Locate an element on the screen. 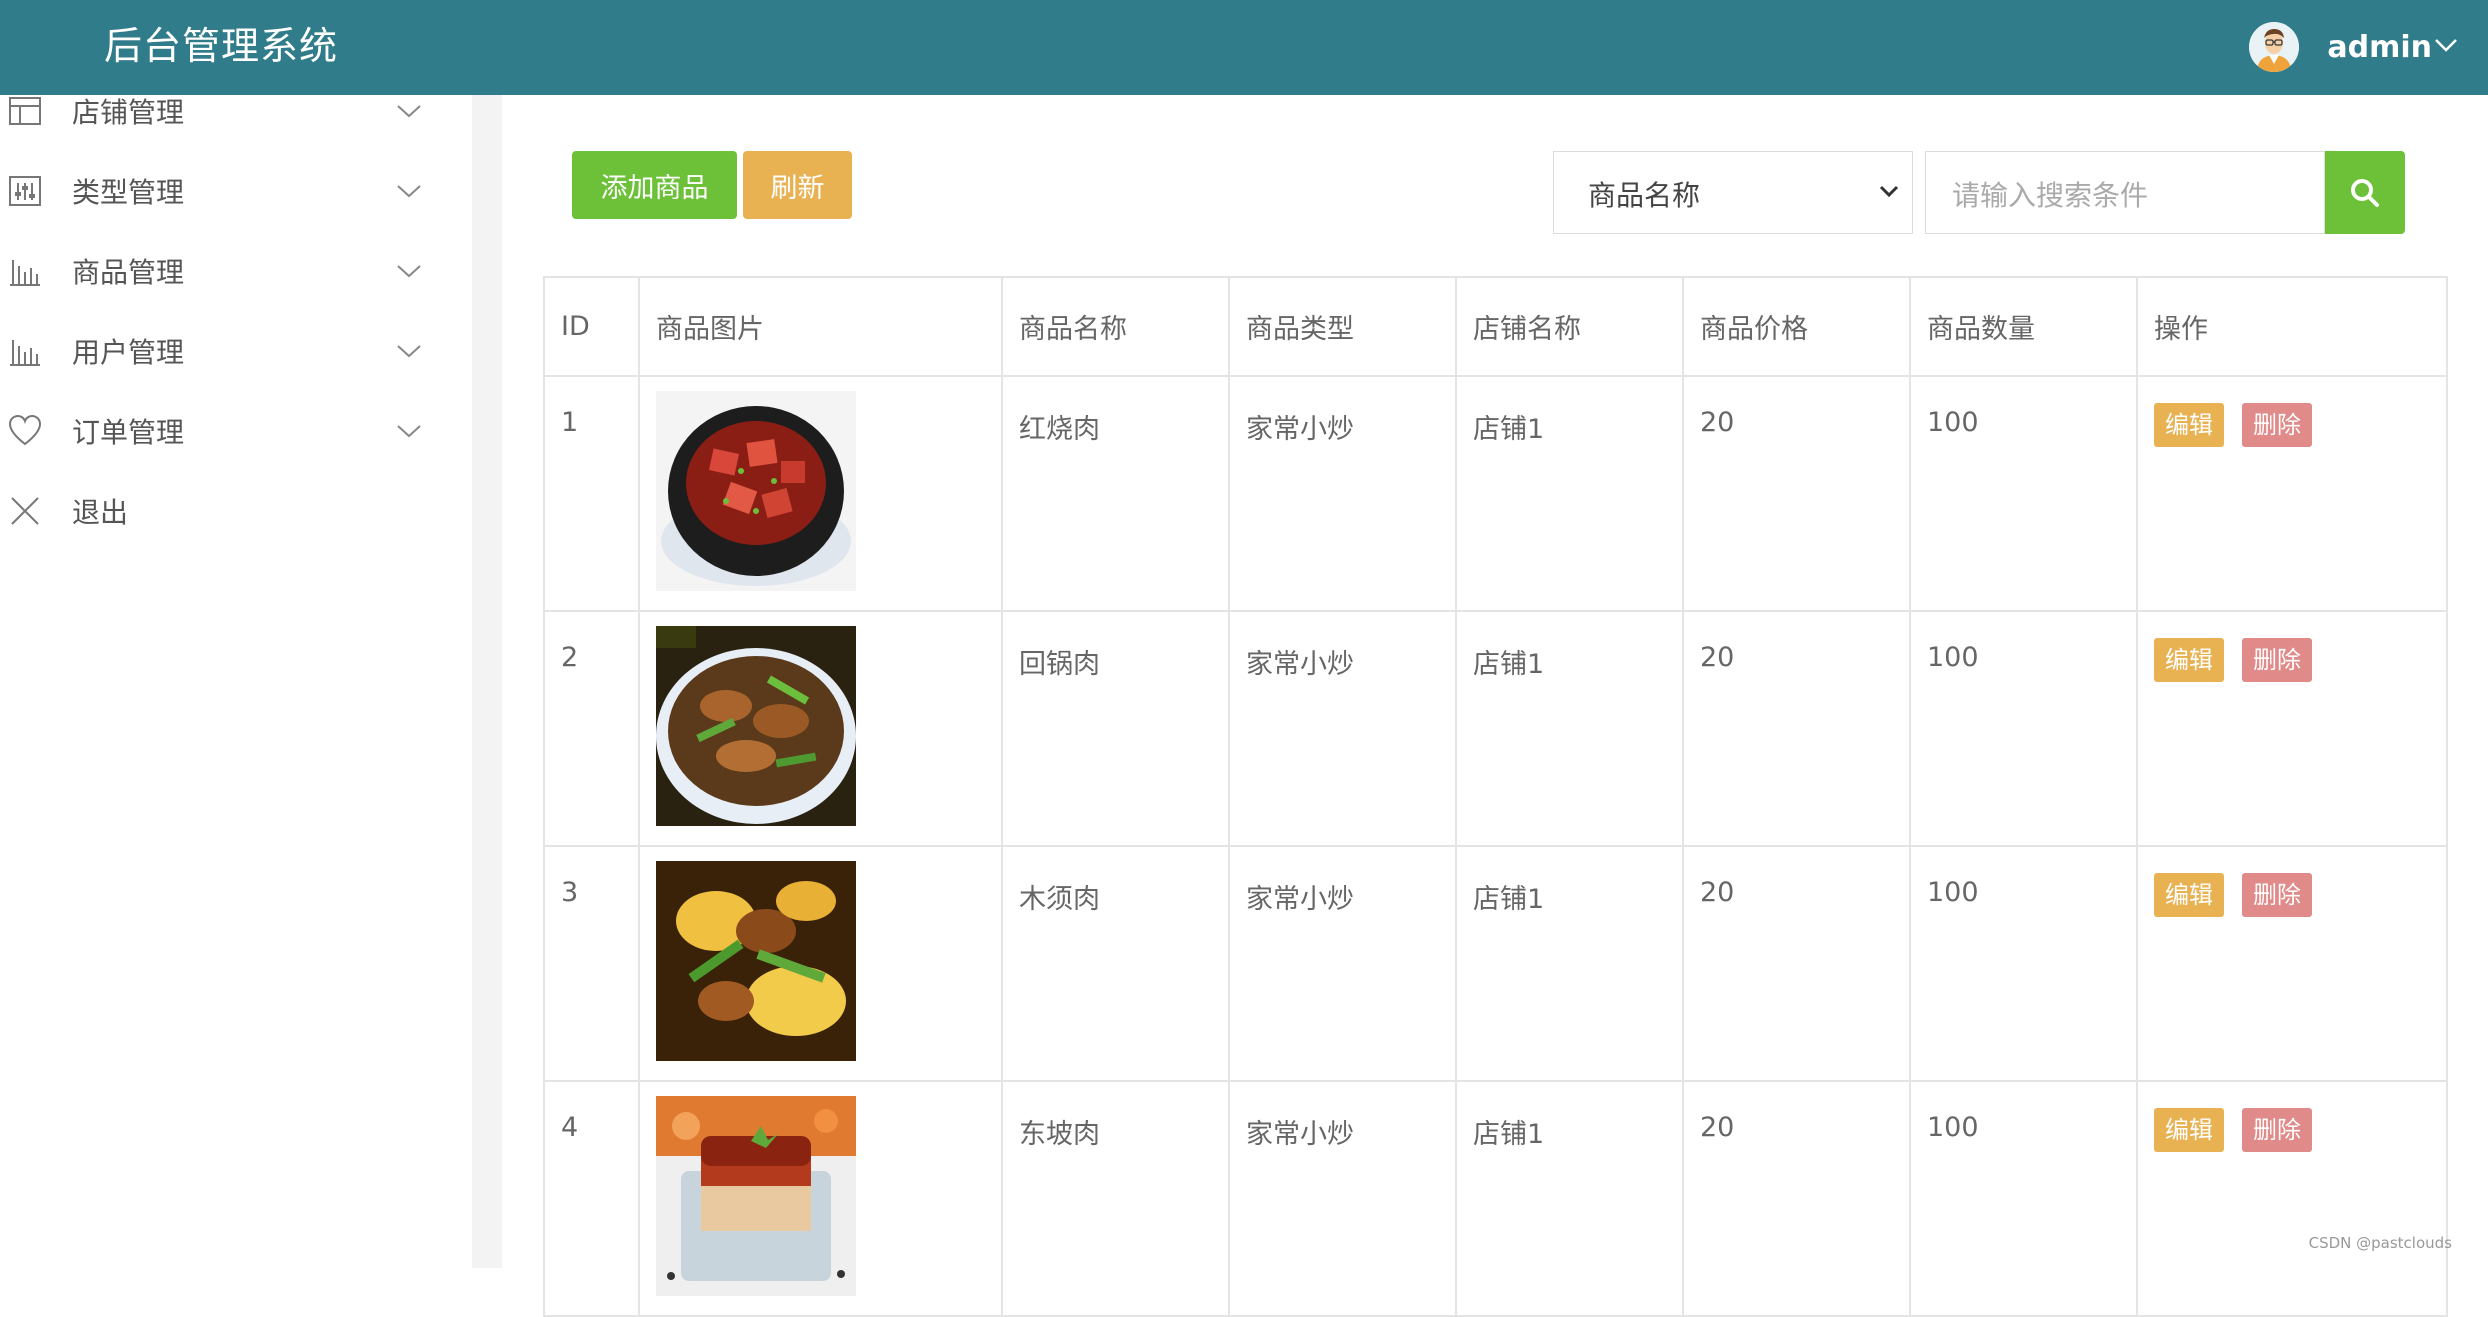 The height and width of the screenshot is (1317, 2488). search-input: 请输入搜索条件 is located at coordinates (2125, 192).